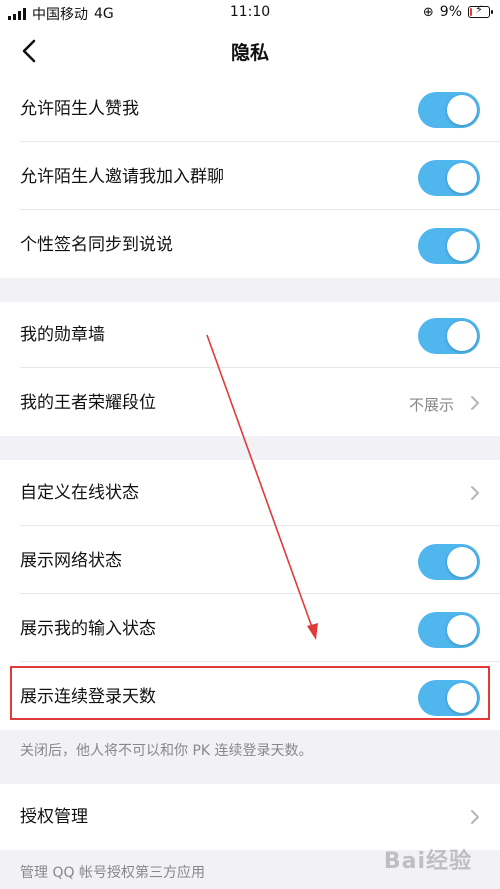 The image size is (500, 889). Describe the element at coordinates (450, 12) in the screenshot. I see `battery-percent: 9%` at that location.